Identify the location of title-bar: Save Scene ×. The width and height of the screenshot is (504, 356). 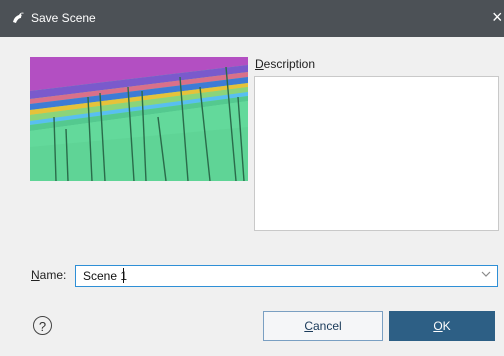
(252, 18).